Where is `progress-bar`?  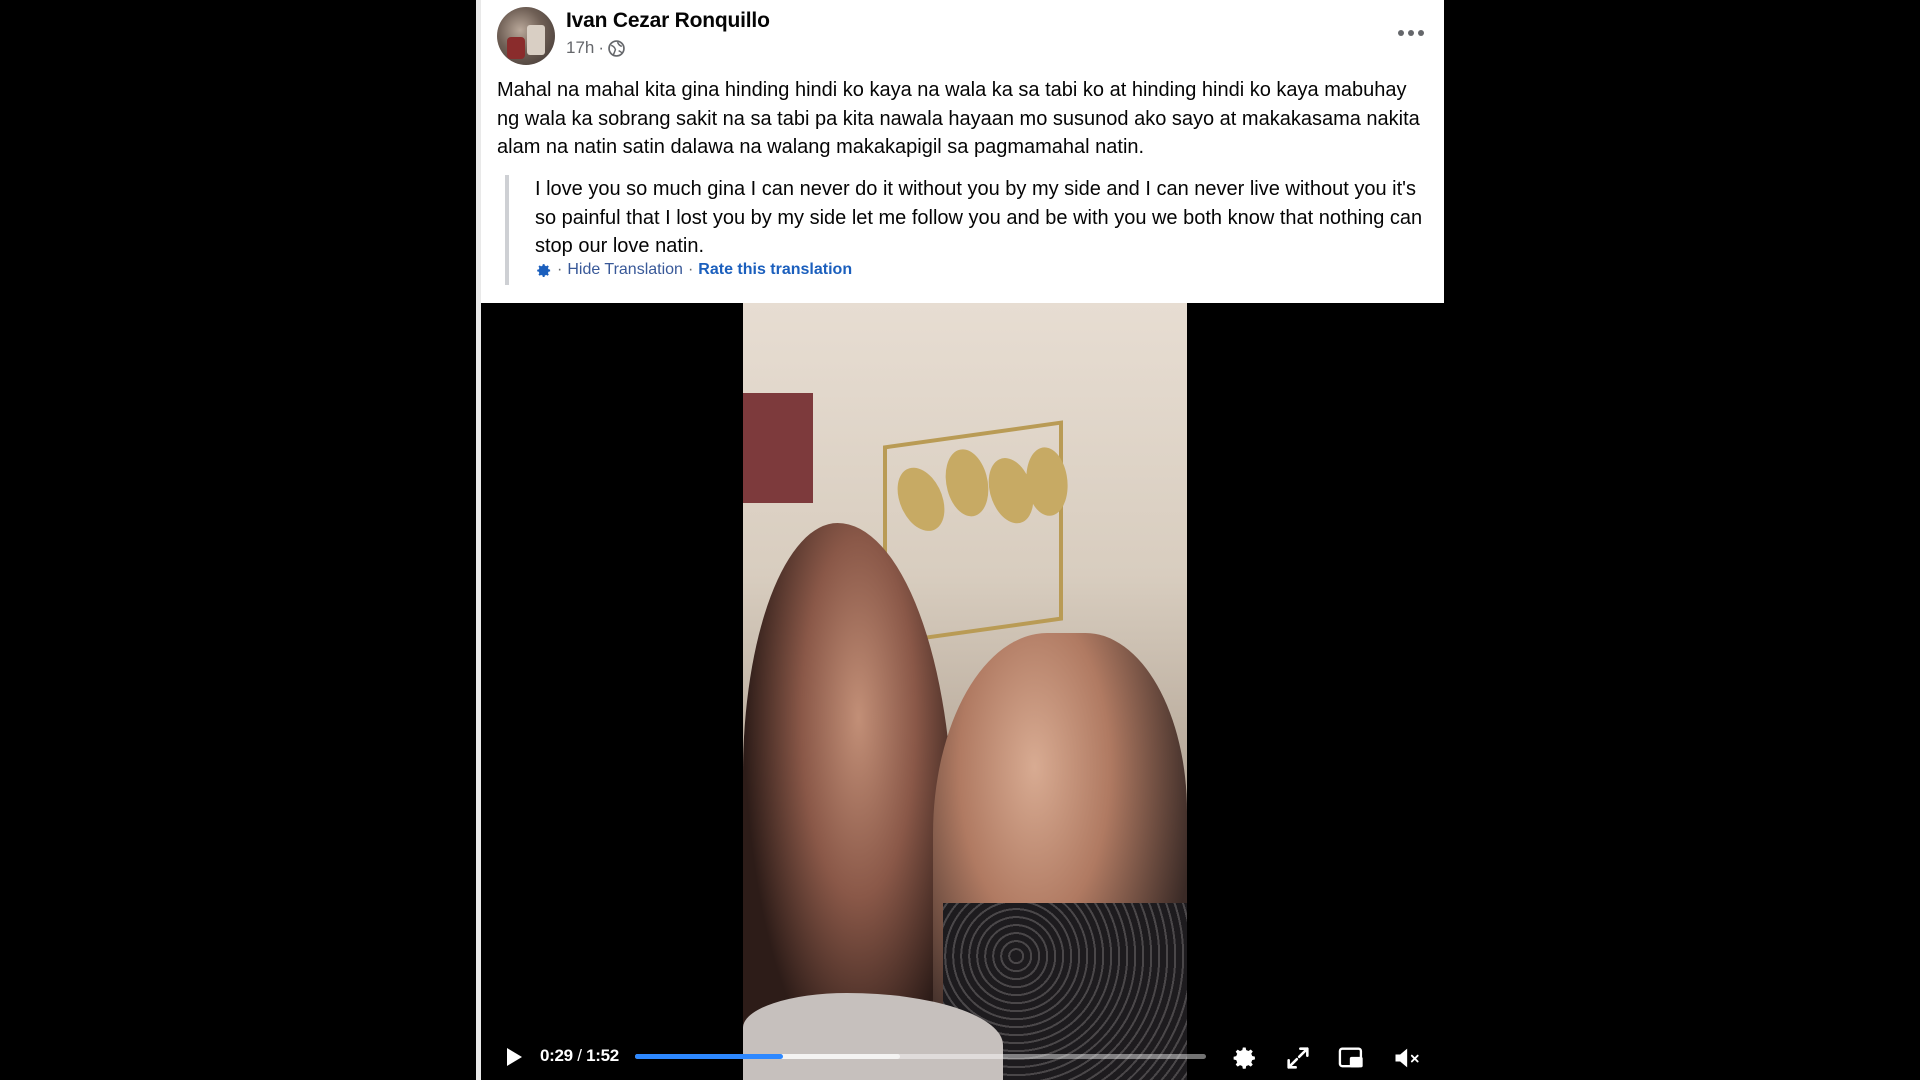
progress-bar is located at coordinates (920, 1056).